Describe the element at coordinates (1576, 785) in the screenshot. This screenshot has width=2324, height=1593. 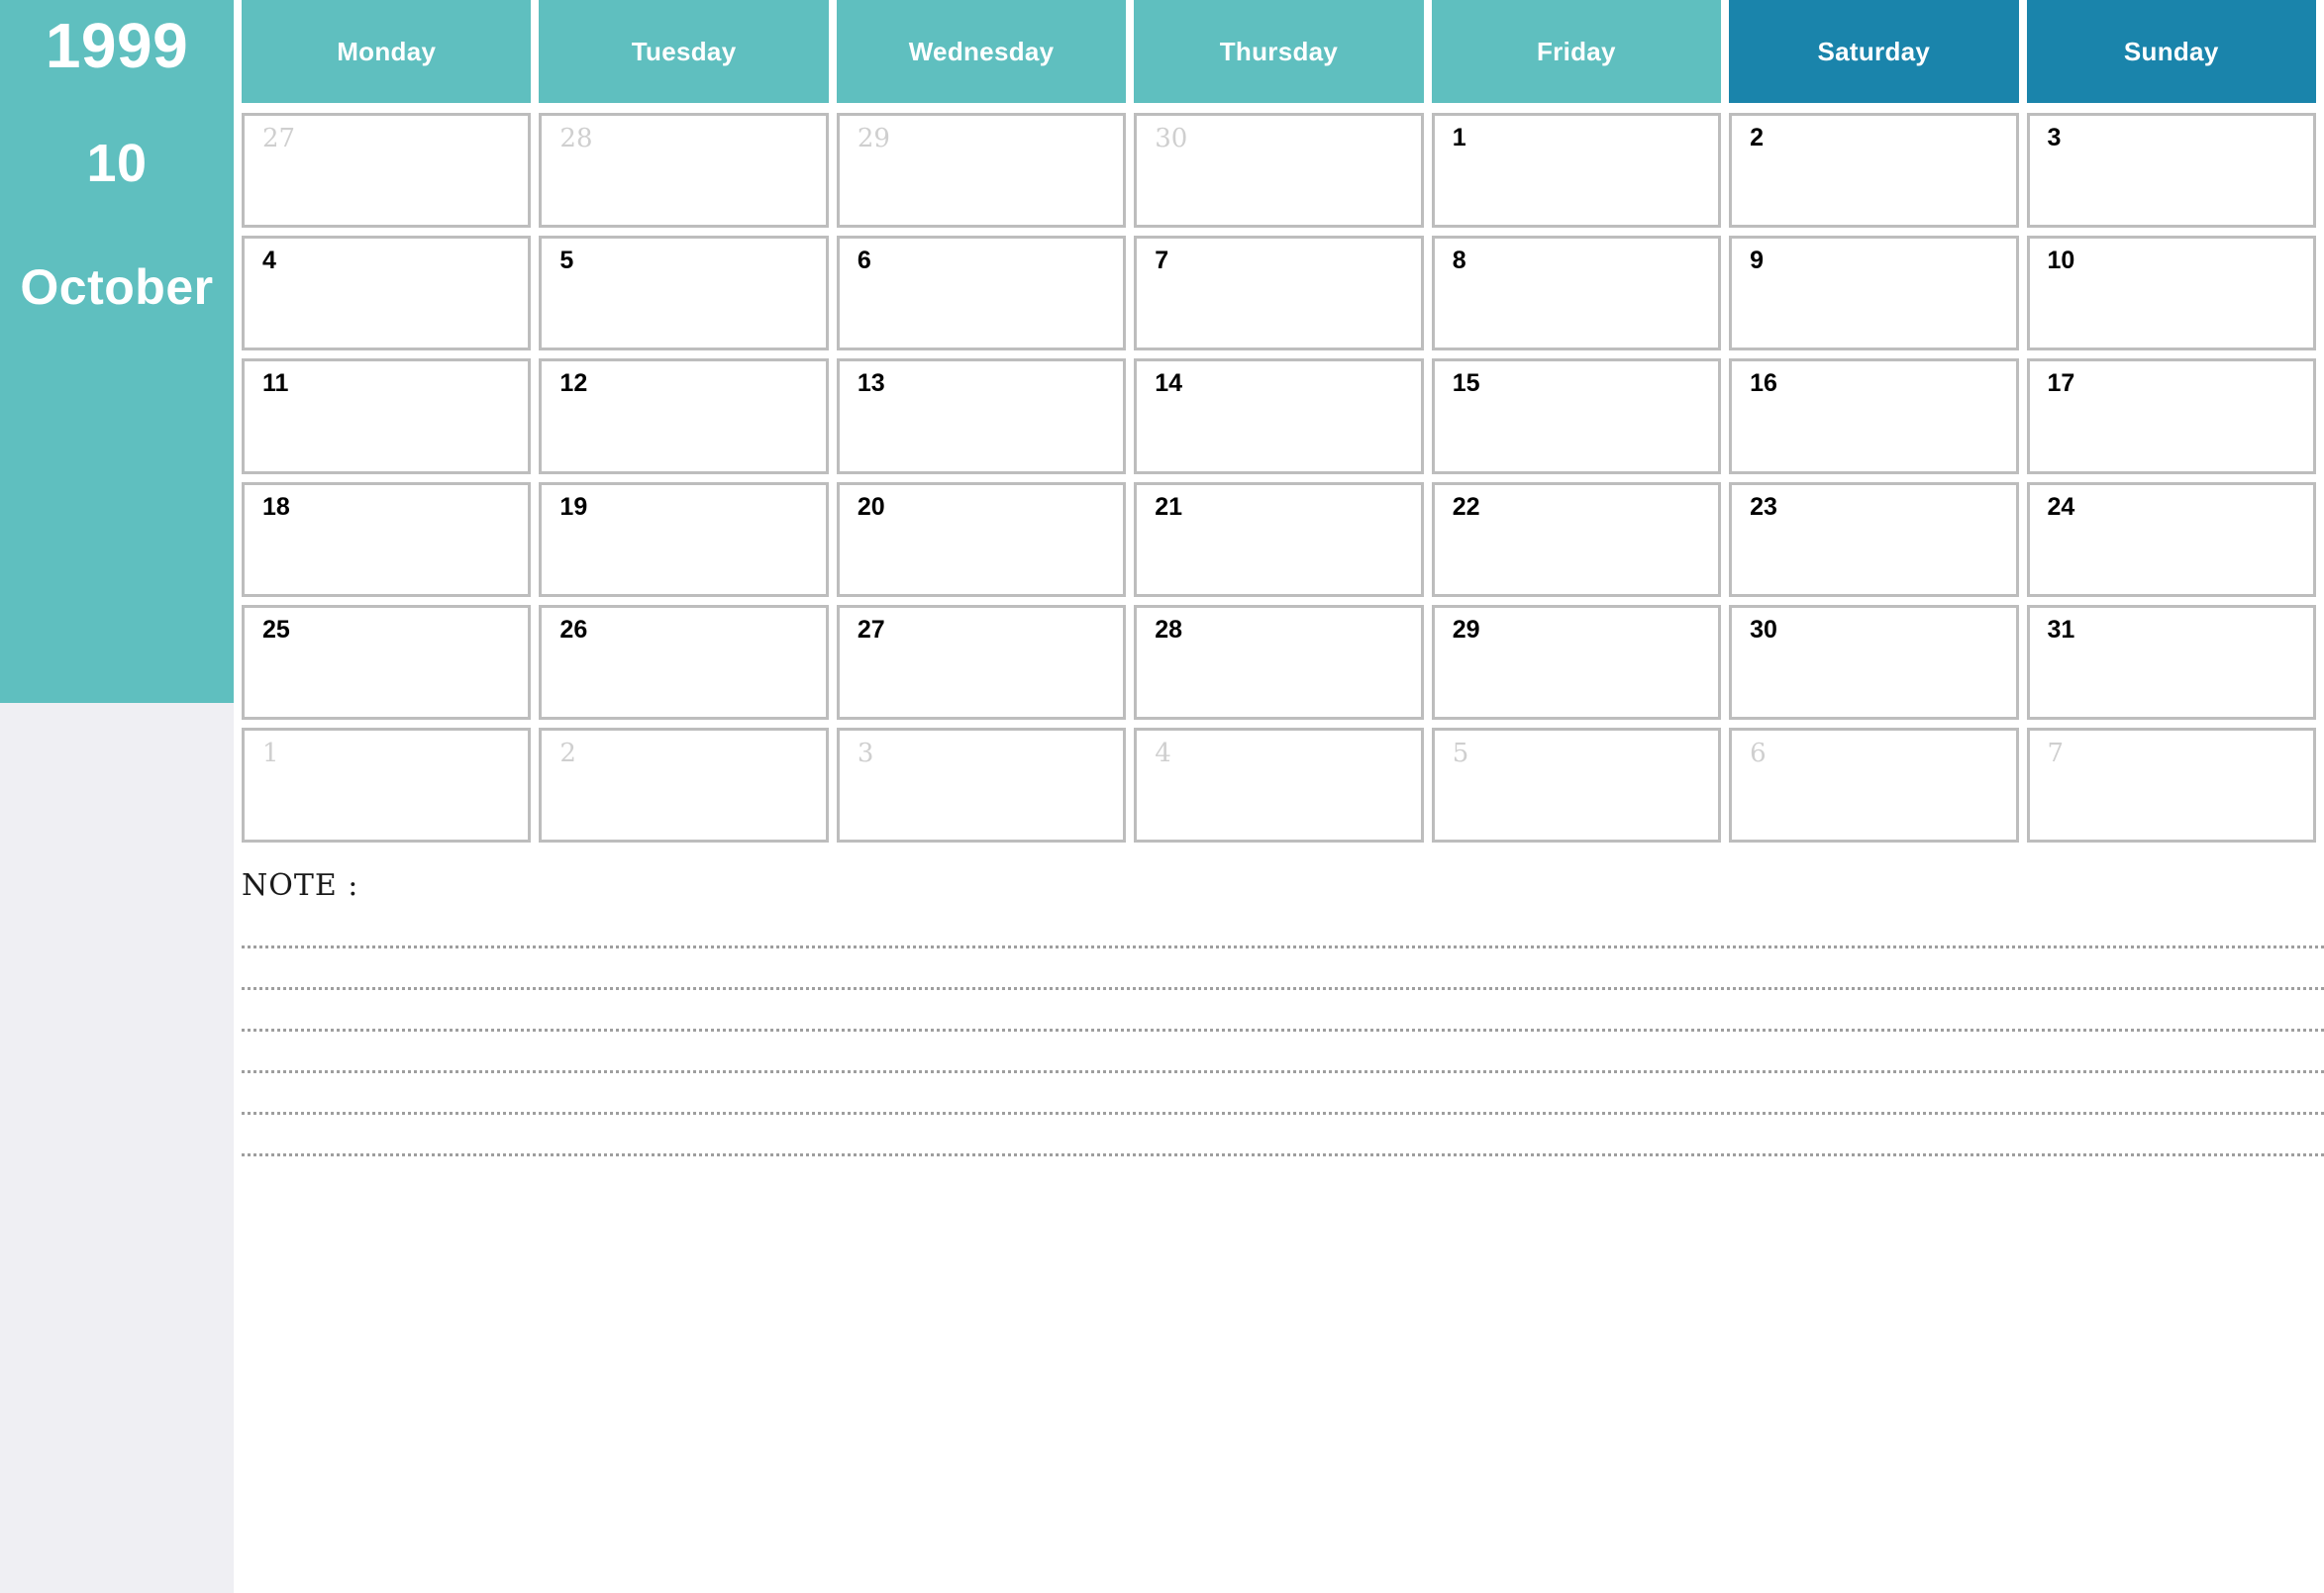
I see `date-cell-adjacent-month: 5` at that location.